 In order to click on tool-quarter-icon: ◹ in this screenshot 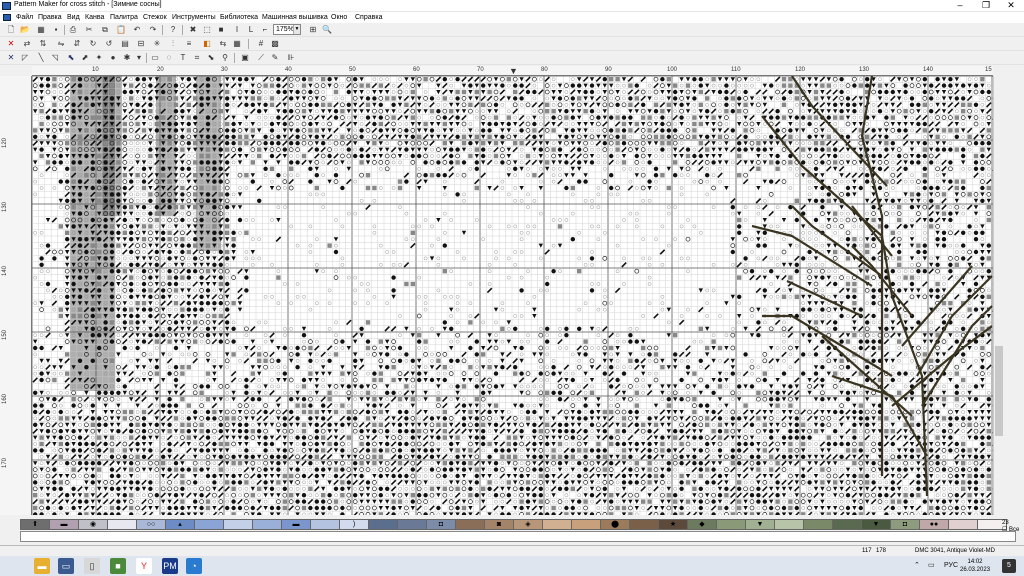, I will do `click(55, 58)`.